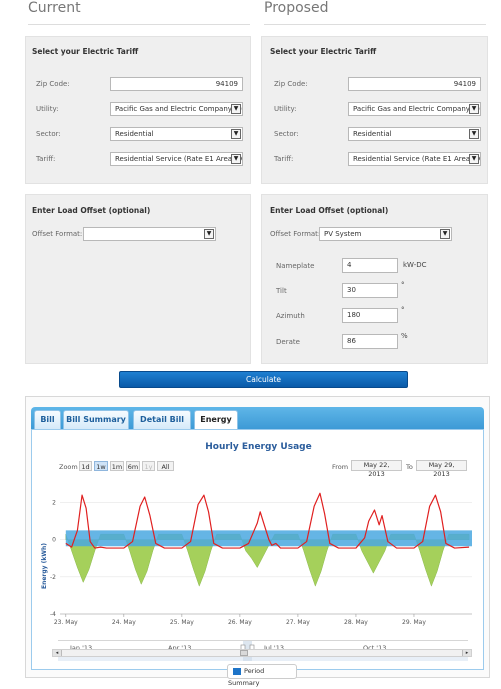  What do you see at coordinates (216, 419) in the screenshot?
I see `tab-energy: Energy` at bounding box center [216, 419].